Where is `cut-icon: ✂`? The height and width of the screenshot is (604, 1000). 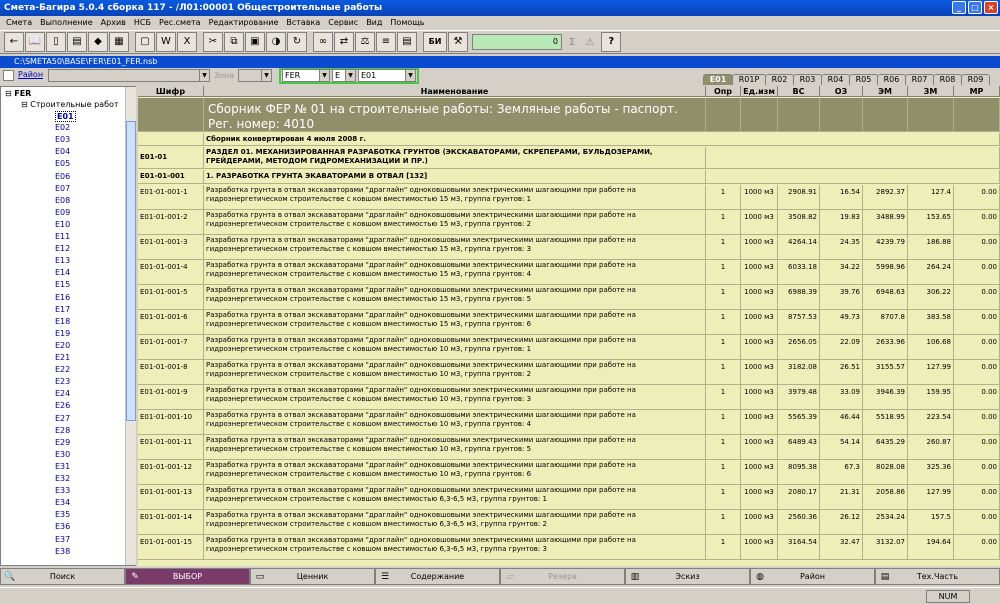 cut-icon: ✂ is located at coordinates (213, 42).